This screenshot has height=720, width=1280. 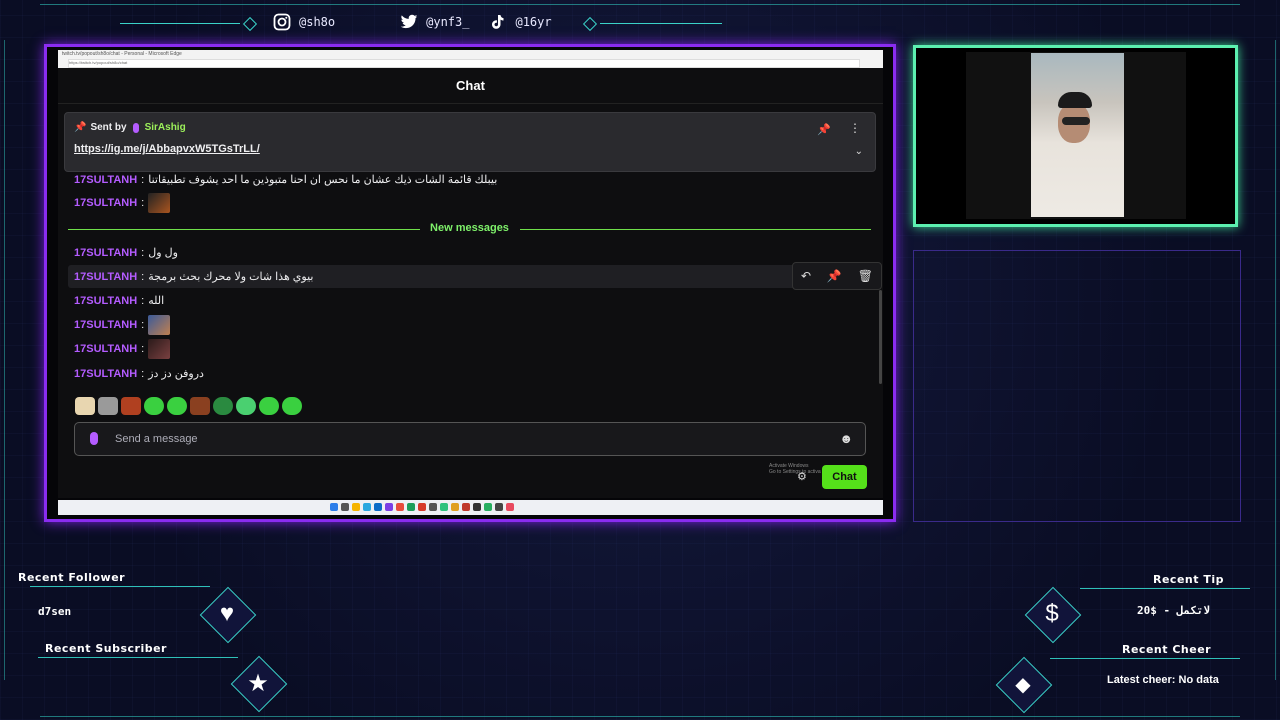 What do you see at coordinates (846, 438) in the screenshot?
I see `emoji-picker-icon: ☻` at bounding box center [846, 438].